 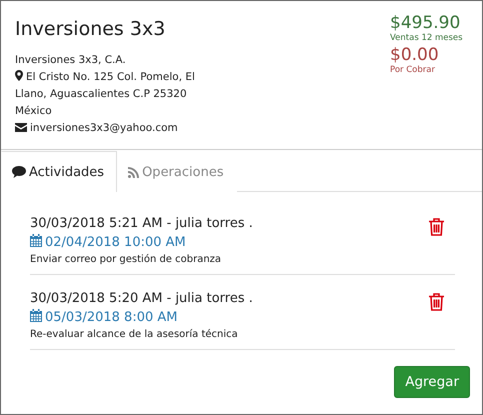 What do you see at coordinates (33, 111) in the screenshot?
I see `address-line: México` at bounding box center [33, 111].